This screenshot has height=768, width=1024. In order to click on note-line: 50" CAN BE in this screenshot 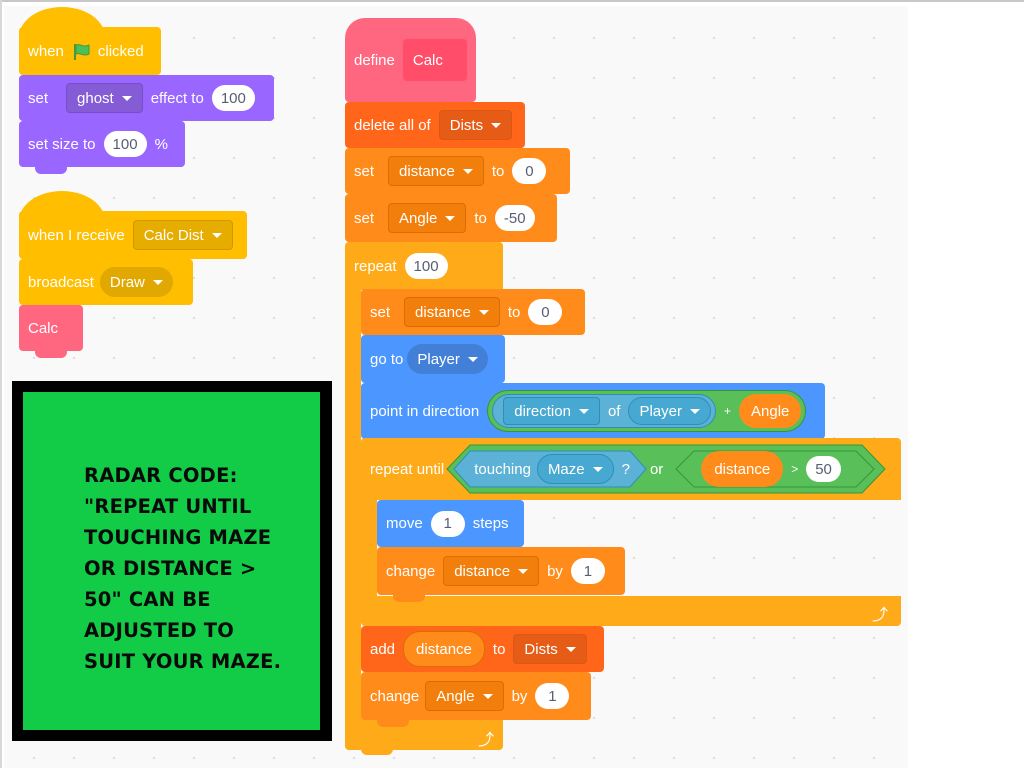, I will do `click(147, 599)`.